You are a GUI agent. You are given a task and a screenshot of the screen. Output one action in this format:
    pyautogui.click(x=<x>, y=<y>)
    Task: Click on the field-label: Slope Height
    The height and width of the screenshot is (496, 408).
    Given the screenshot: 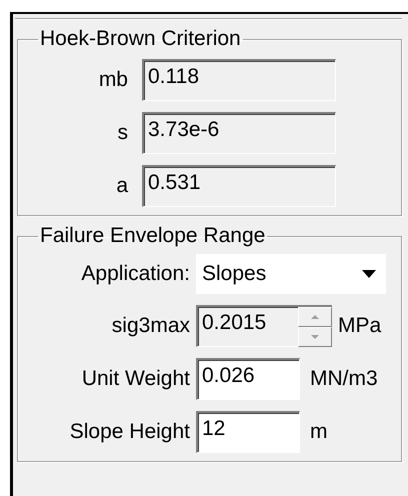 What is the action you would take?
    pyautogui.click(x=129, y=432)
    